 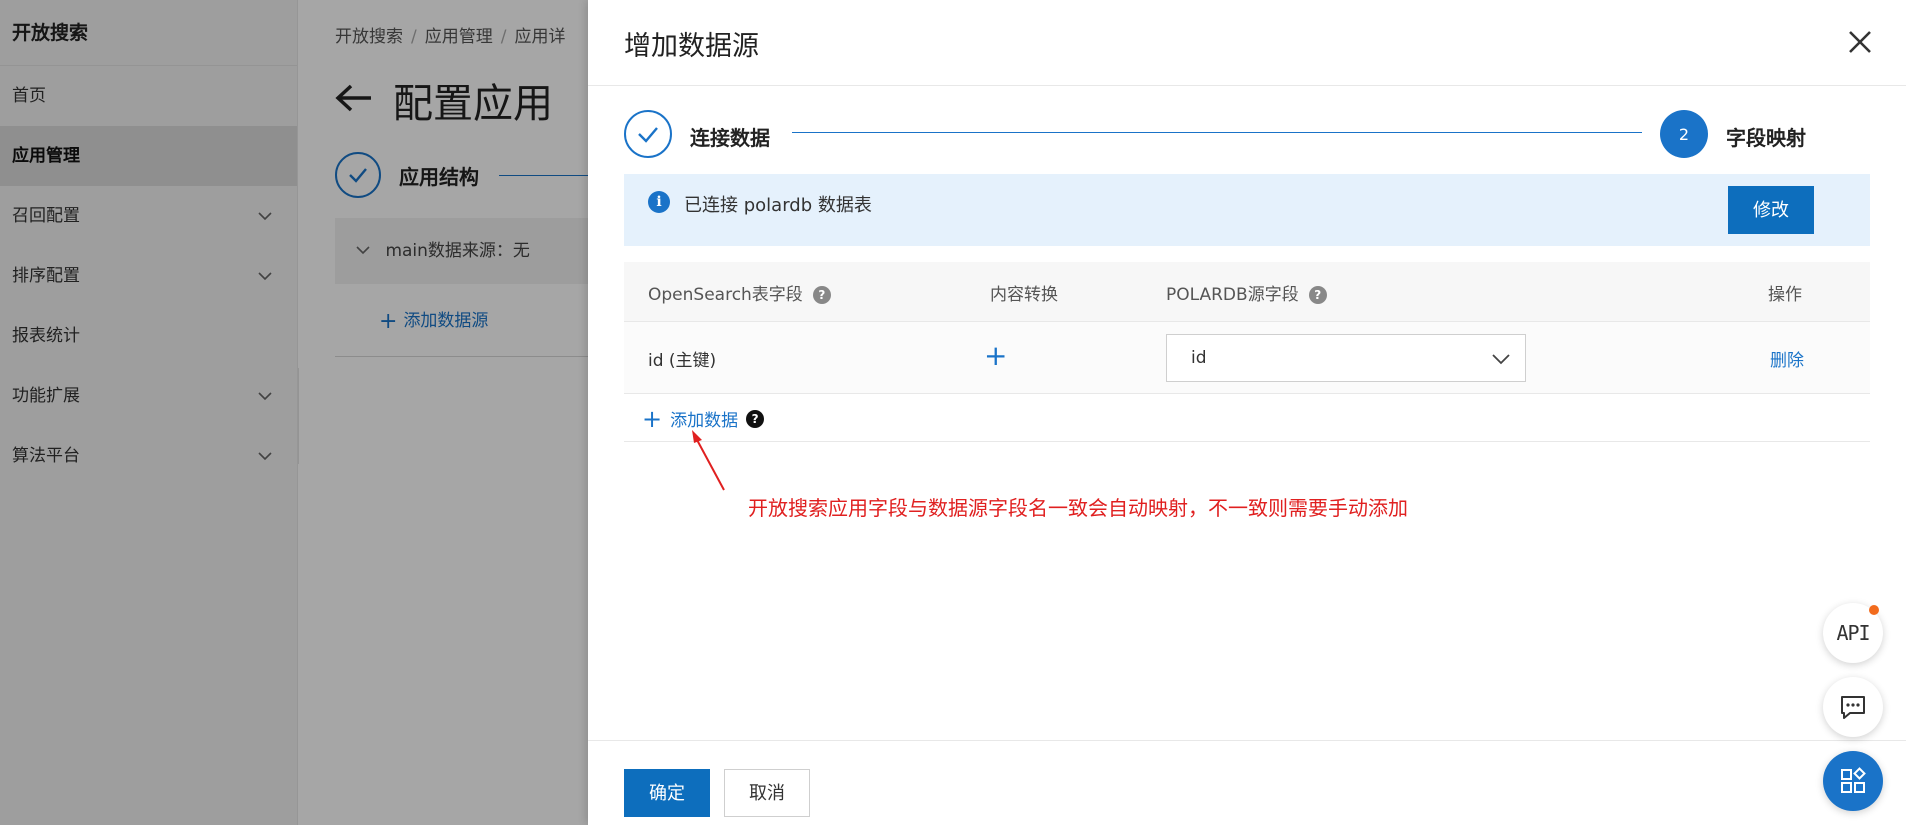 I want to click on annotation-text: 开放搜索应用字段与数据源字段名一致会自动映射，不一致则需要手动添加, so click(x=1078, y=508).